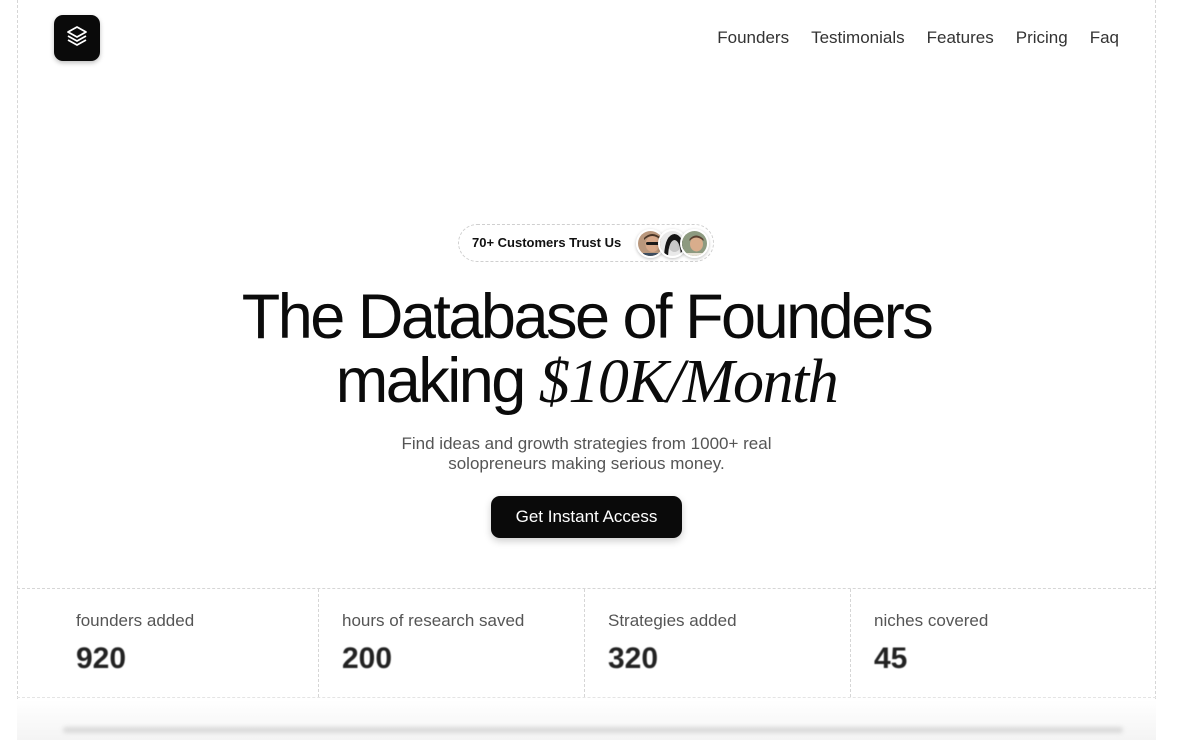  I want to click on hero-subtext-line2: solopreneurs making serious money., so click(586, 463).